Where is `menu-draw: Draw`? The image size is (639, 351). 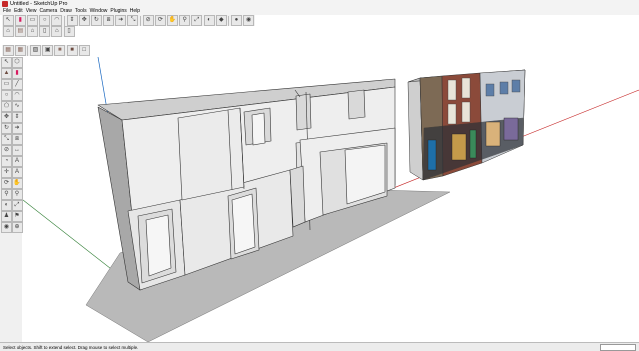
menu-draw: Draw is located at coordinates (66, 11).